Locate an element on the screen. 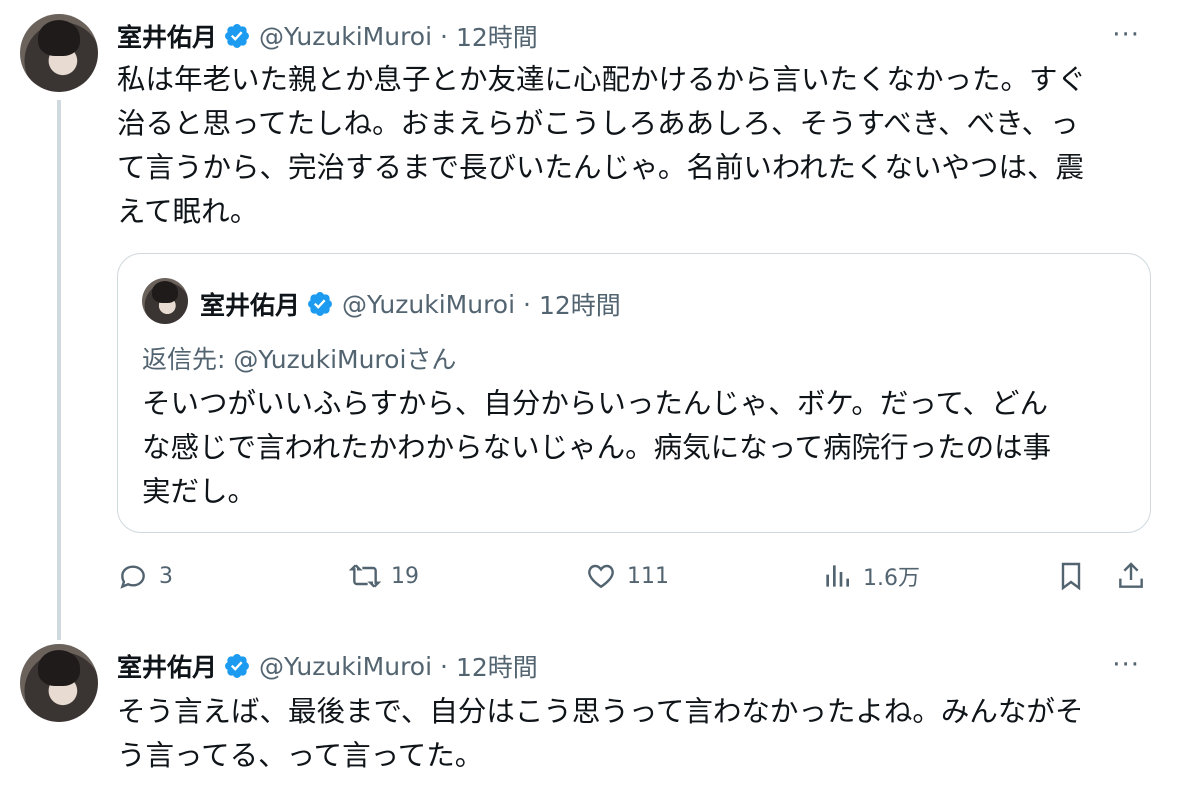 This screenshot has height=788, width=1180. reply-to-label: 返信先: @YuzukiMuroiさん is located at coordinates (299, 358).